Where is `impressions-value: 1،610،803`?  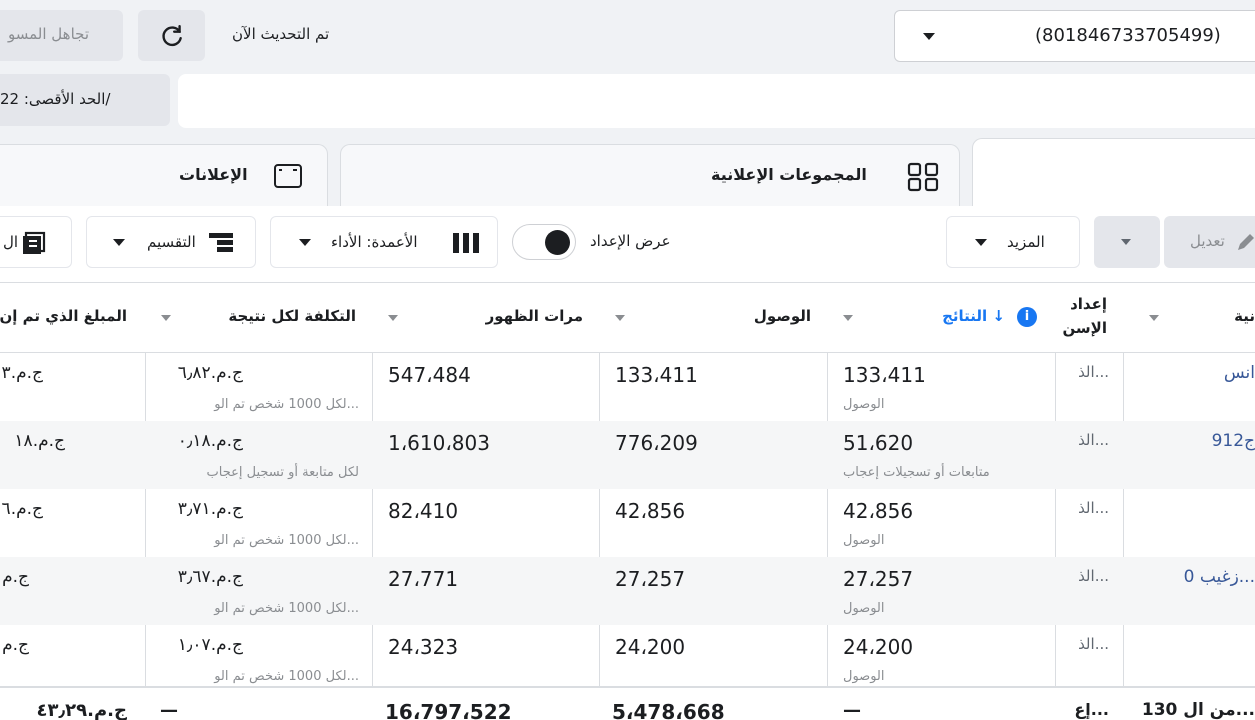
impressions-value: 1،610،803 is located at coordinates (439, 443).